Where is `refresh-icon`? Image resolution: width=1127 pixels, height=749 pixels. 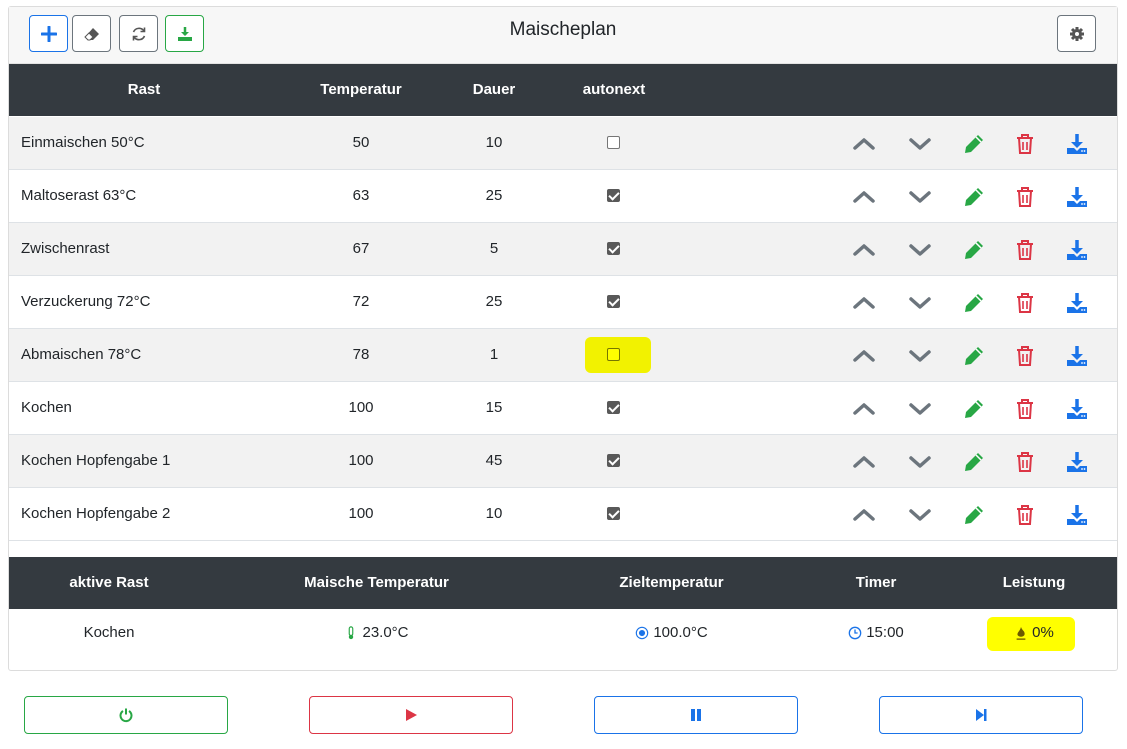
refresh-icon is located at coordinates (138, 33).